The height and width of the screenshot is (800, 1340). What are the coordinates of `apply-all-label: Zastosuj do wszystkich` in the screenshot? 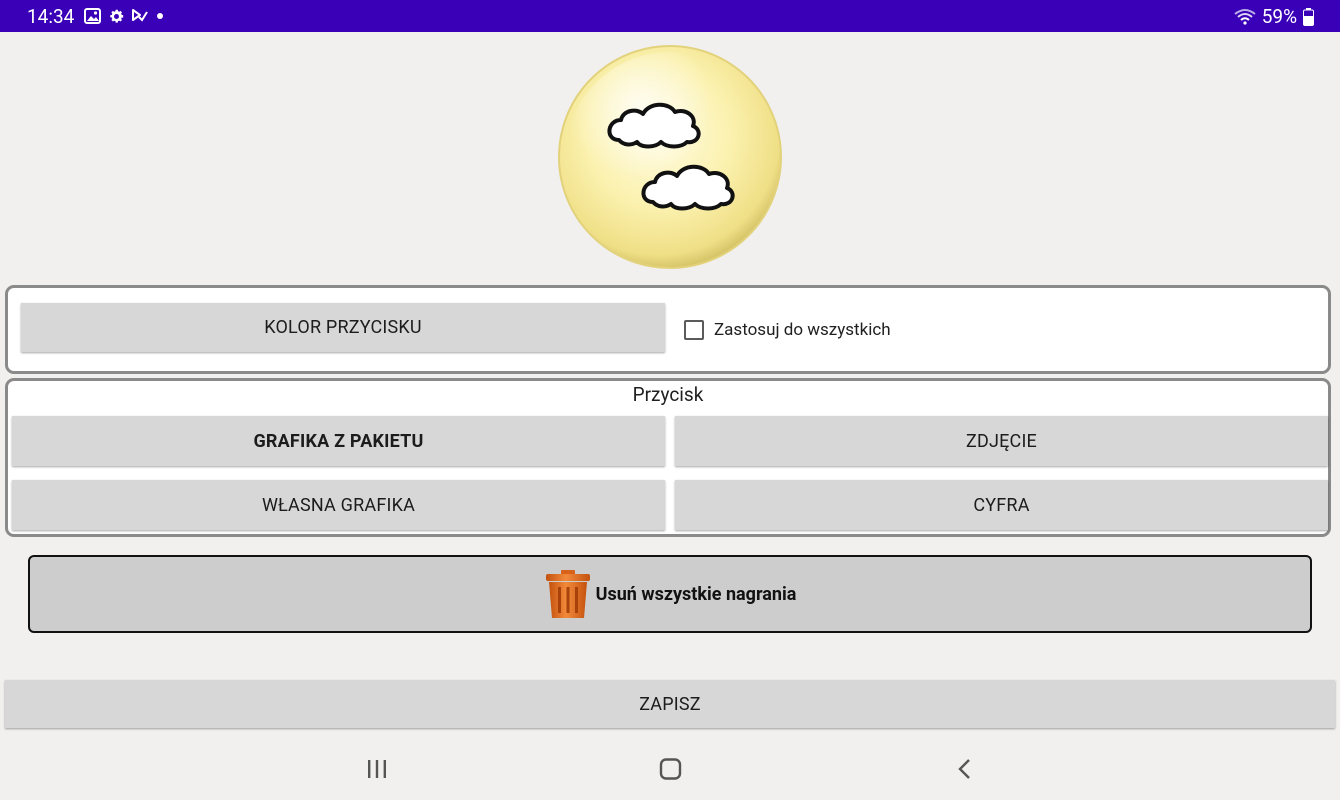 It's located at (802, 330).